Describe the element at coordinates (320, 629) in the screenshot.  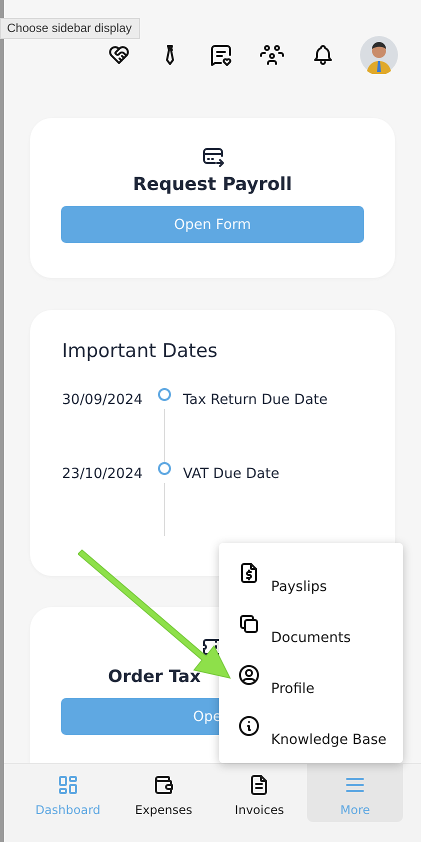
I see `menu-item: Documents` at that location.